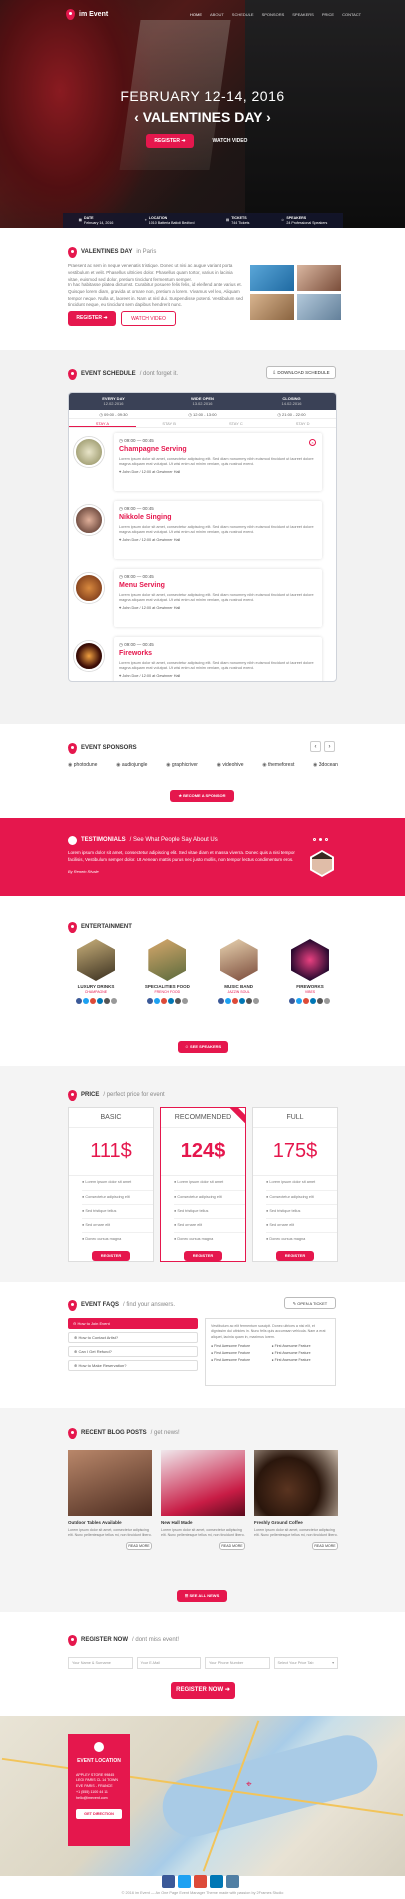 The height and width of the screenshot is (1899, 405). Describe the element at coordinates (202, 796) in the screenshot. I see `become-sponsor-button: ★ BECOME A SPONSOR` at that location.